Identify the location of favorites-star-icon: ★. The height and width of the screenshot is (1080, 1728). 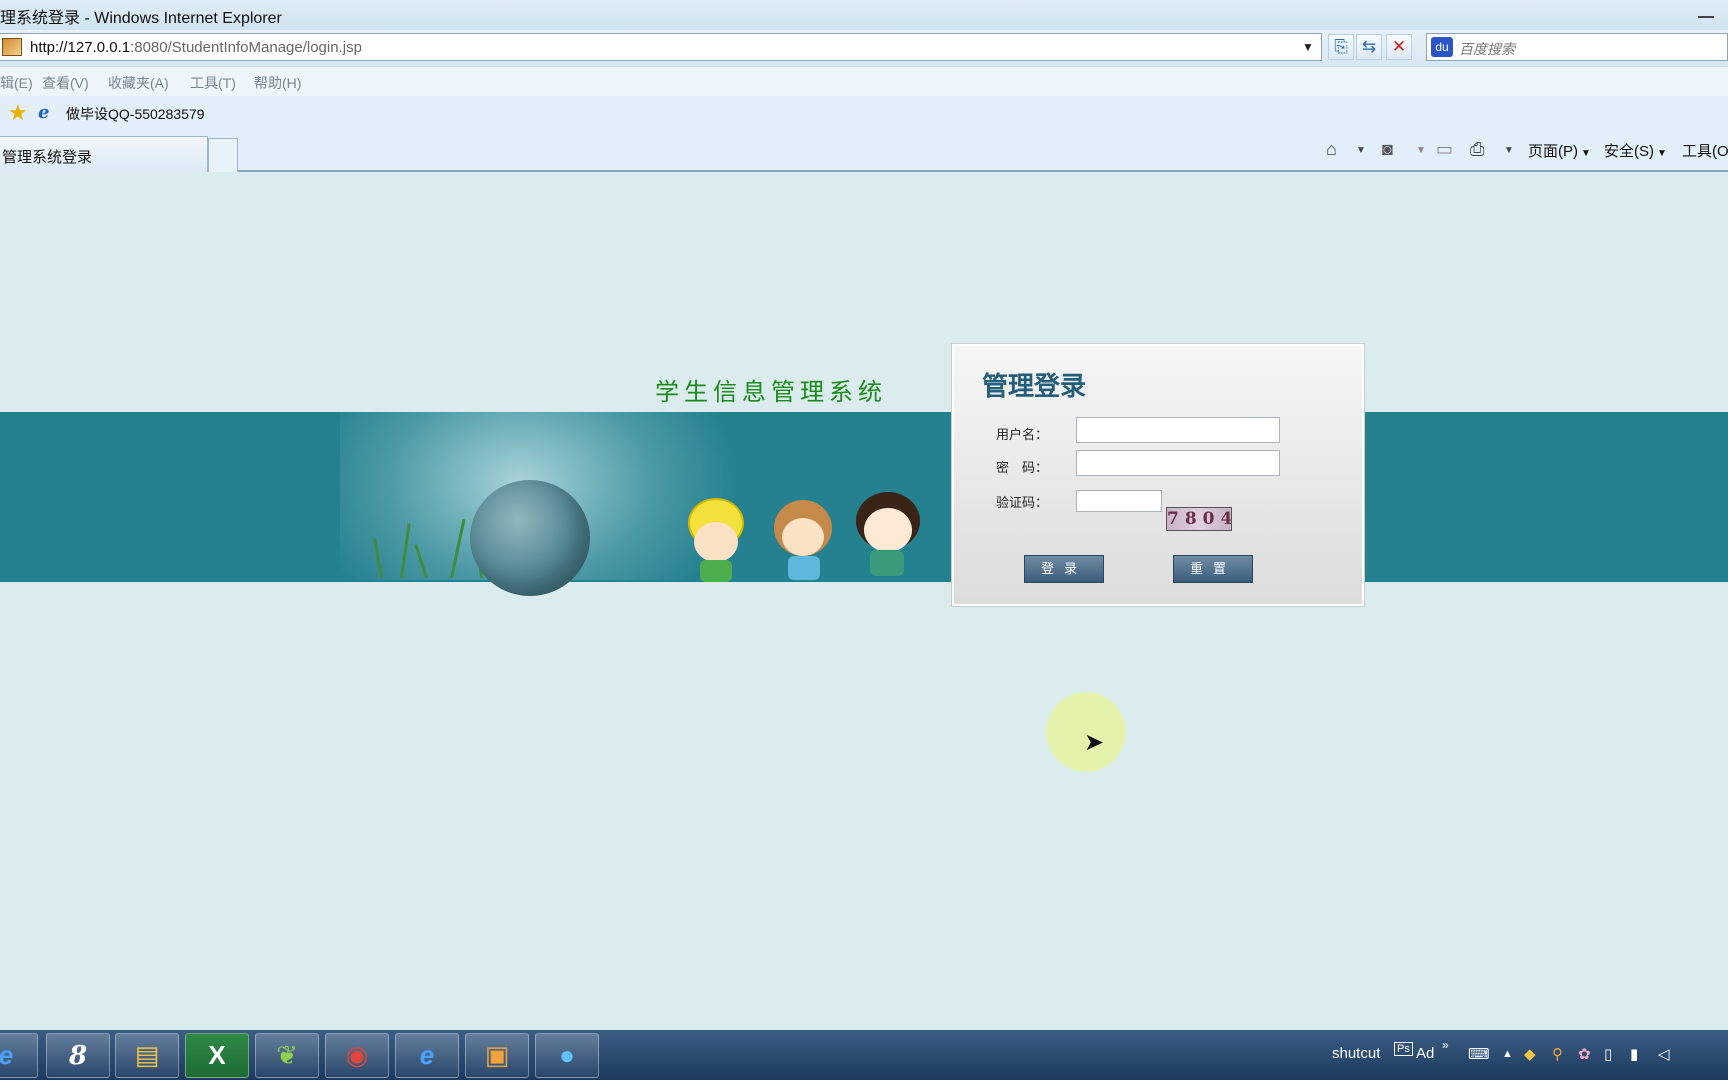
(18, 113).